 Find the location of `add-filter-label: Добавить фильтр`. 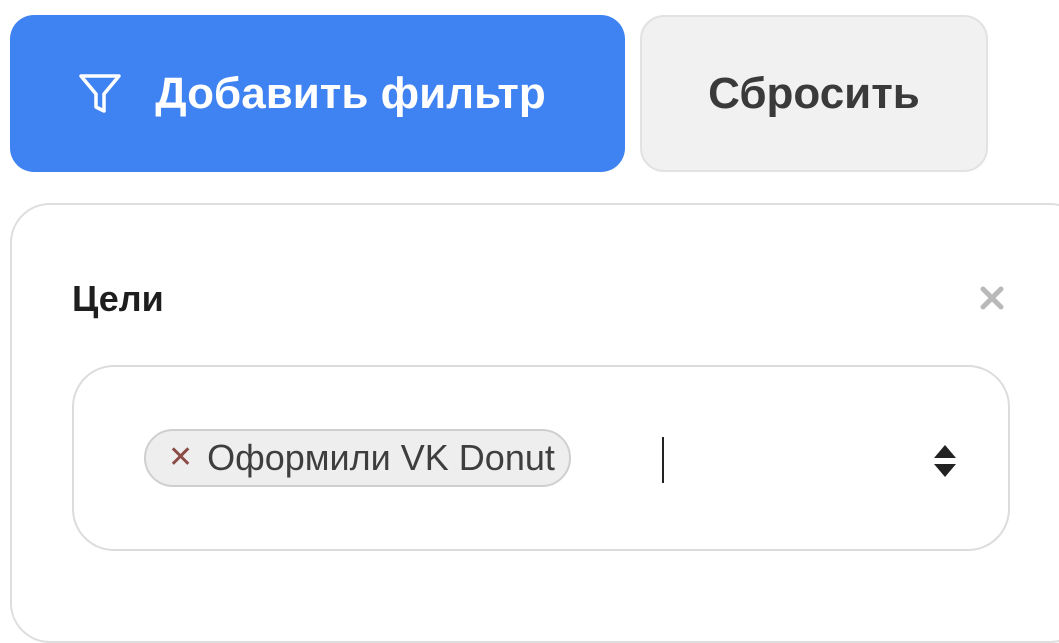

add-filter-label: Добавить фильтр is located at coordinates (350, 93).